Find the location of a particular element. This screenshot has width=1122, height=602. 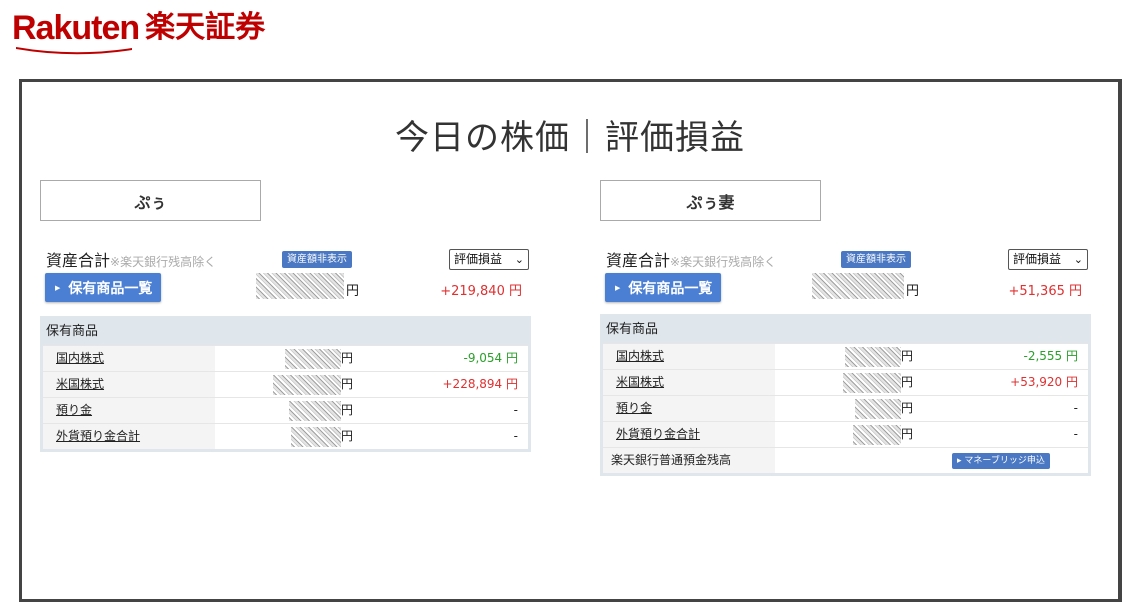

profit-loss-value: +228,894 円 is located at coordinates (480, 384).